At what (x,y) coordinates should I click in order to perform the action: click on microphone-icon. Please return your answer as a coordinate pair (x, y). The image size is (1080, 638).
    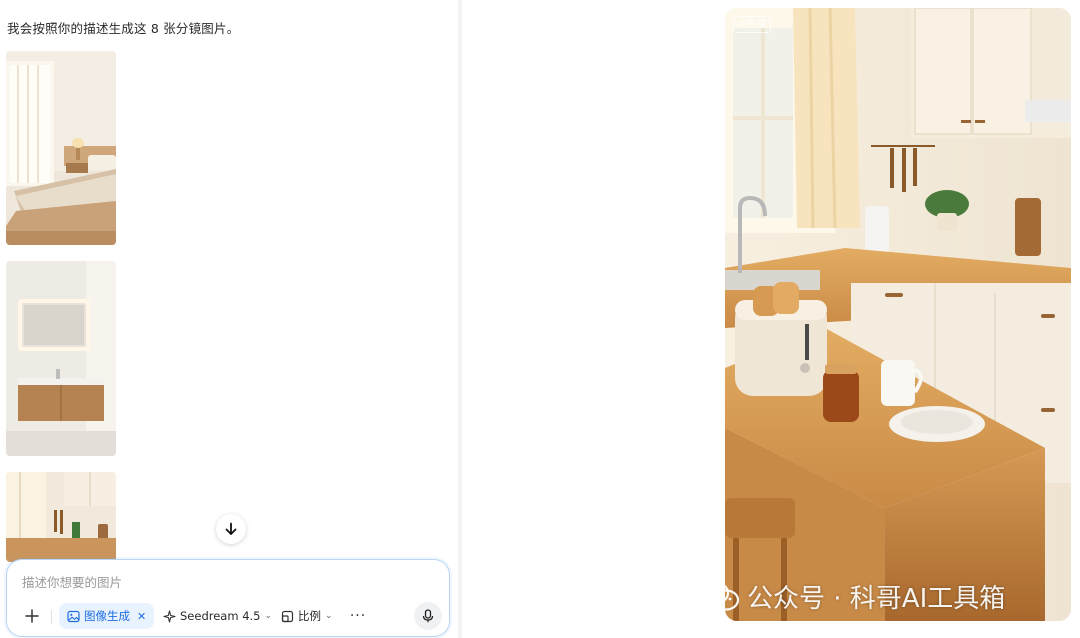
    Looking at the image, I should click on (428, 616).